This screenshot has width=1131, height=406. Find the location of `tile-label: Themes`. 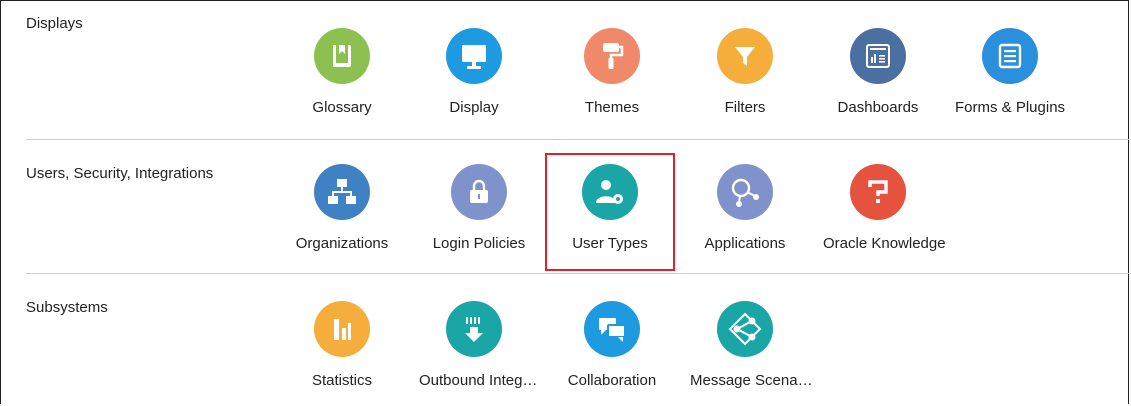

tile-label: Themes is located at coordinates (612, 107).